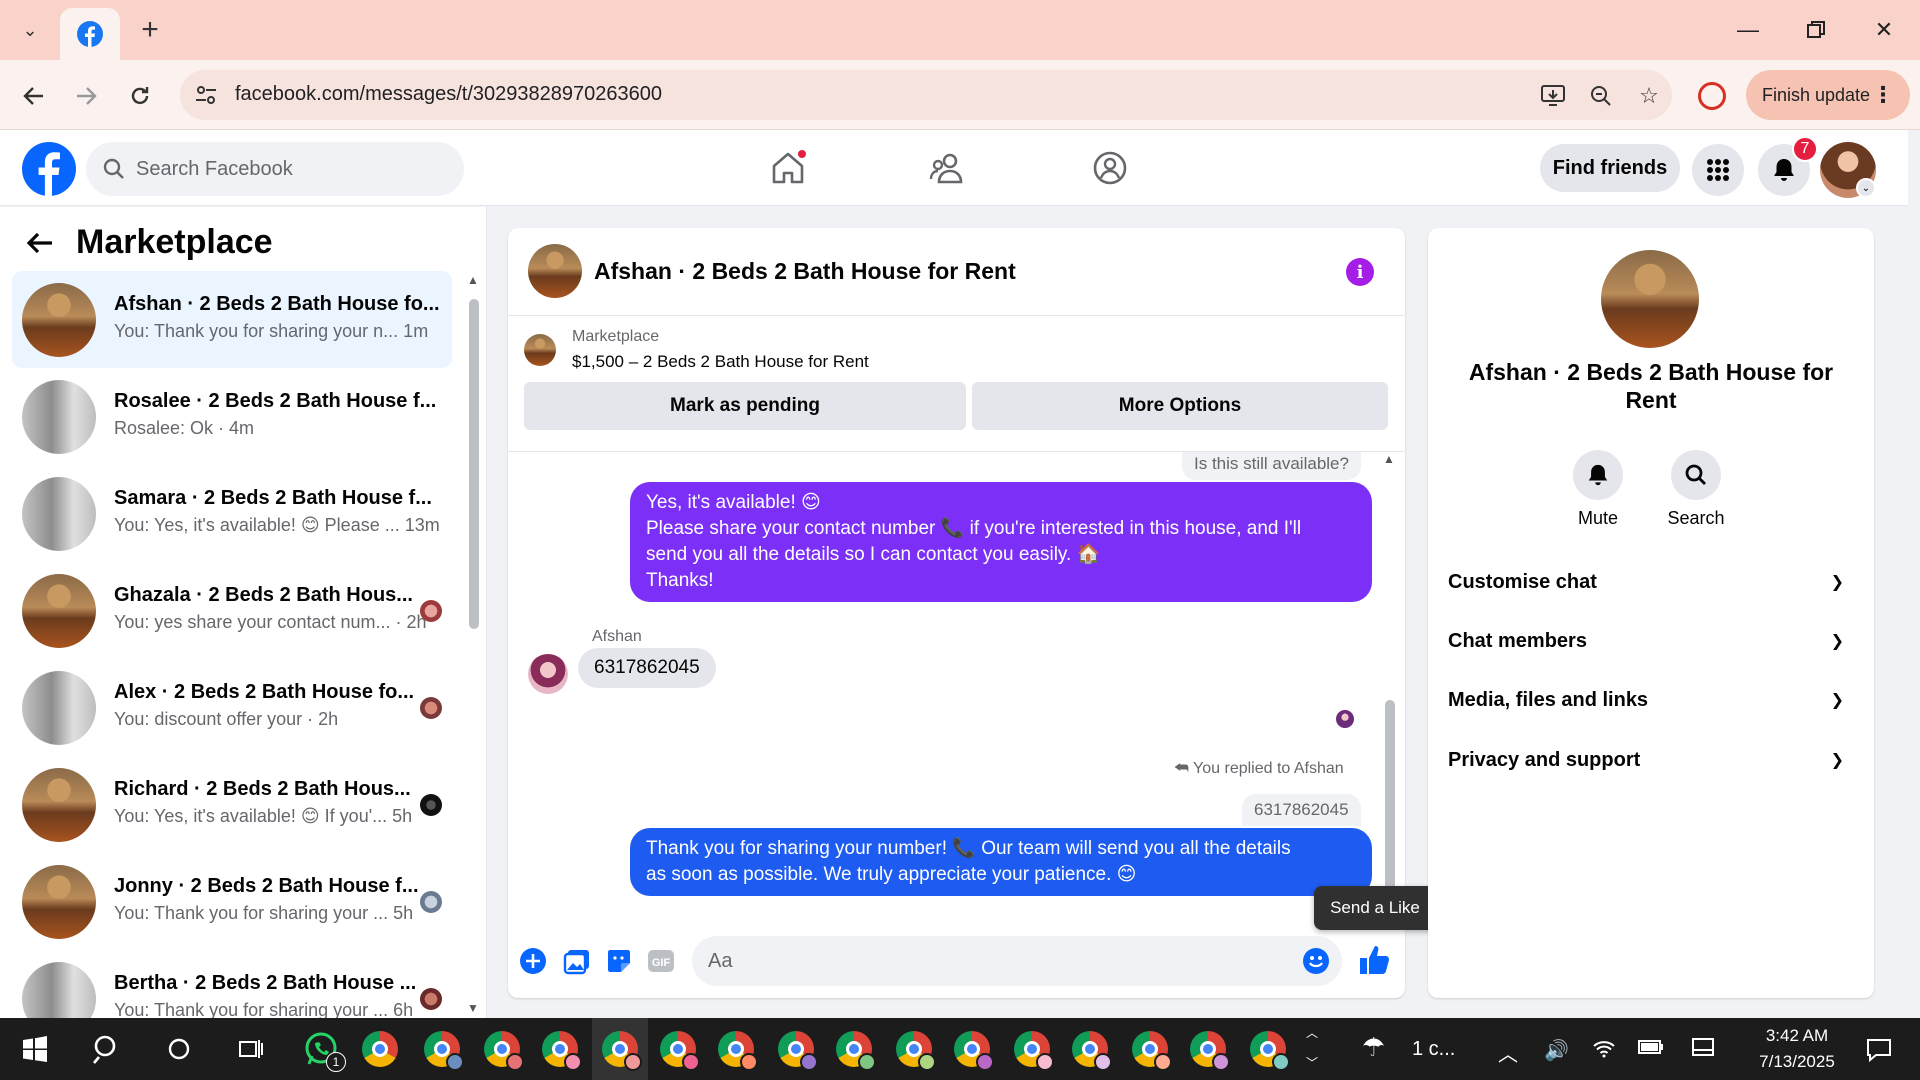 Image resolution: width=1920 pixels, height=1080 pixels. Describe the element at coordinates (1017, 961) in the screenshot. I see `message-input: Aa` at that location.